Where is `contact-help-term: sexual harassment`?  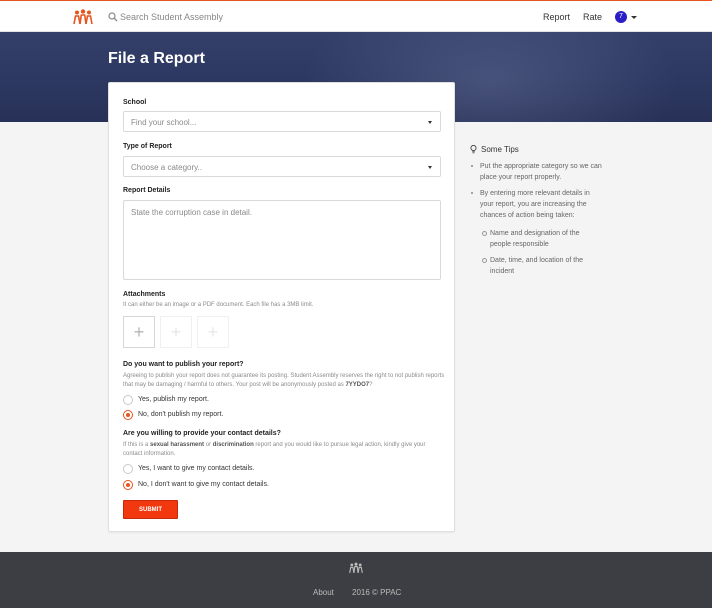
contact-help-term: sexual harassment is located at coordinates (177, 445).